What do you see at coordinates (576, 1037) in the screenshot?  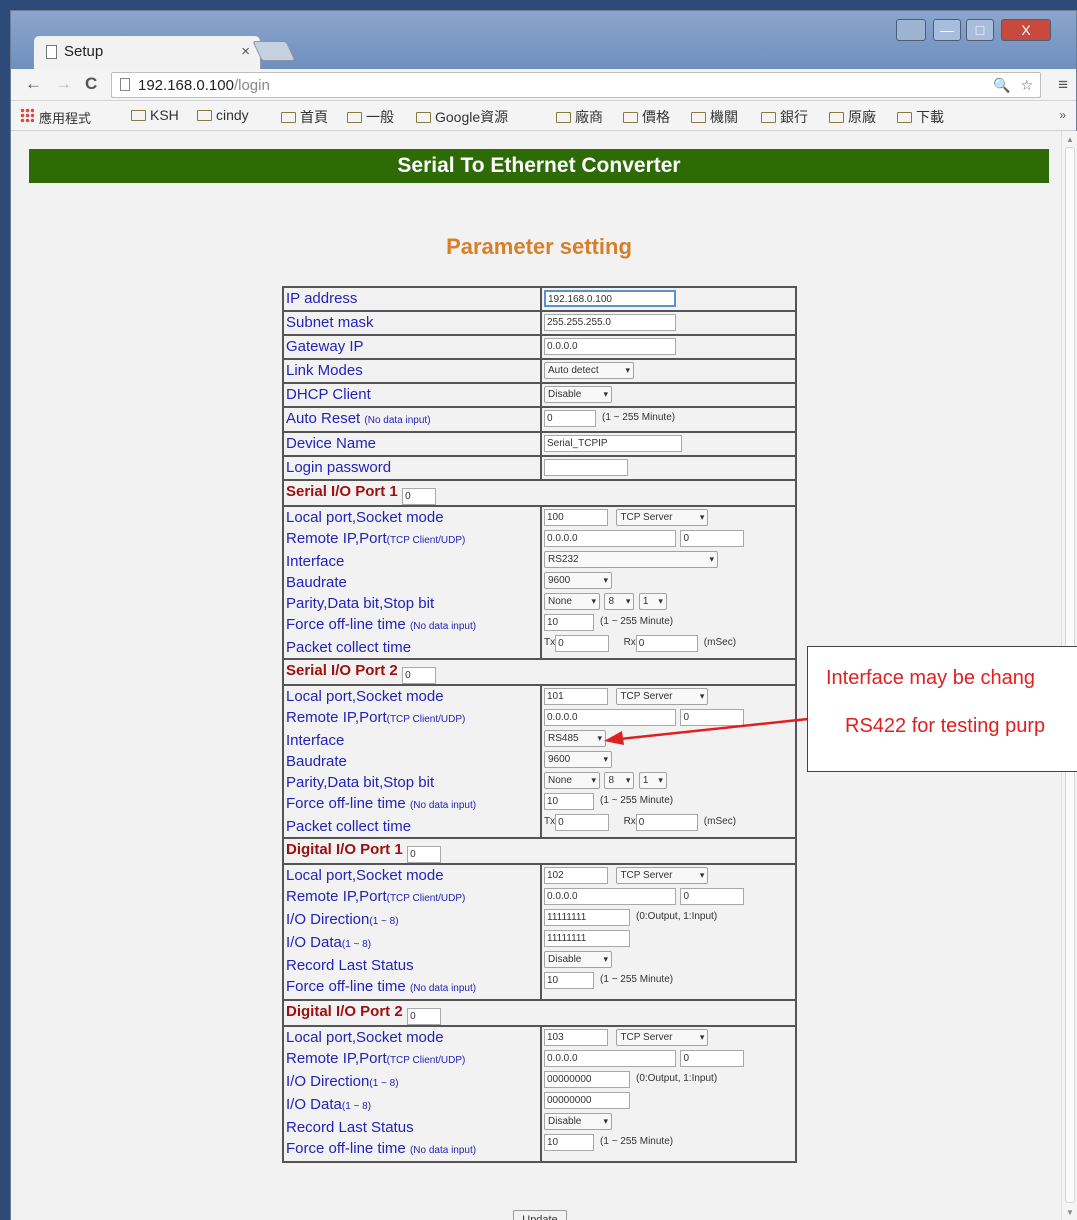 I see `local-port-input: 103` at bounding box center [576, 1037].